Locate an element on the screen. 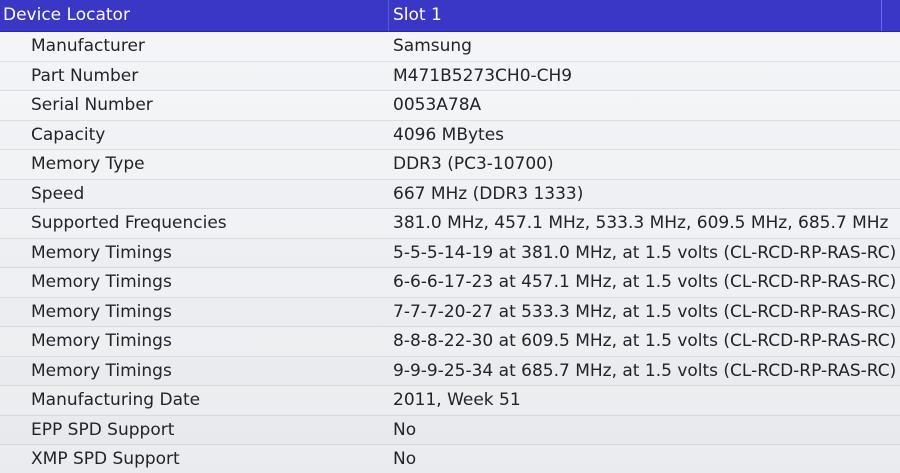  field-value: M471B5273CH0-CH9 is located at coordinates (483, 75).